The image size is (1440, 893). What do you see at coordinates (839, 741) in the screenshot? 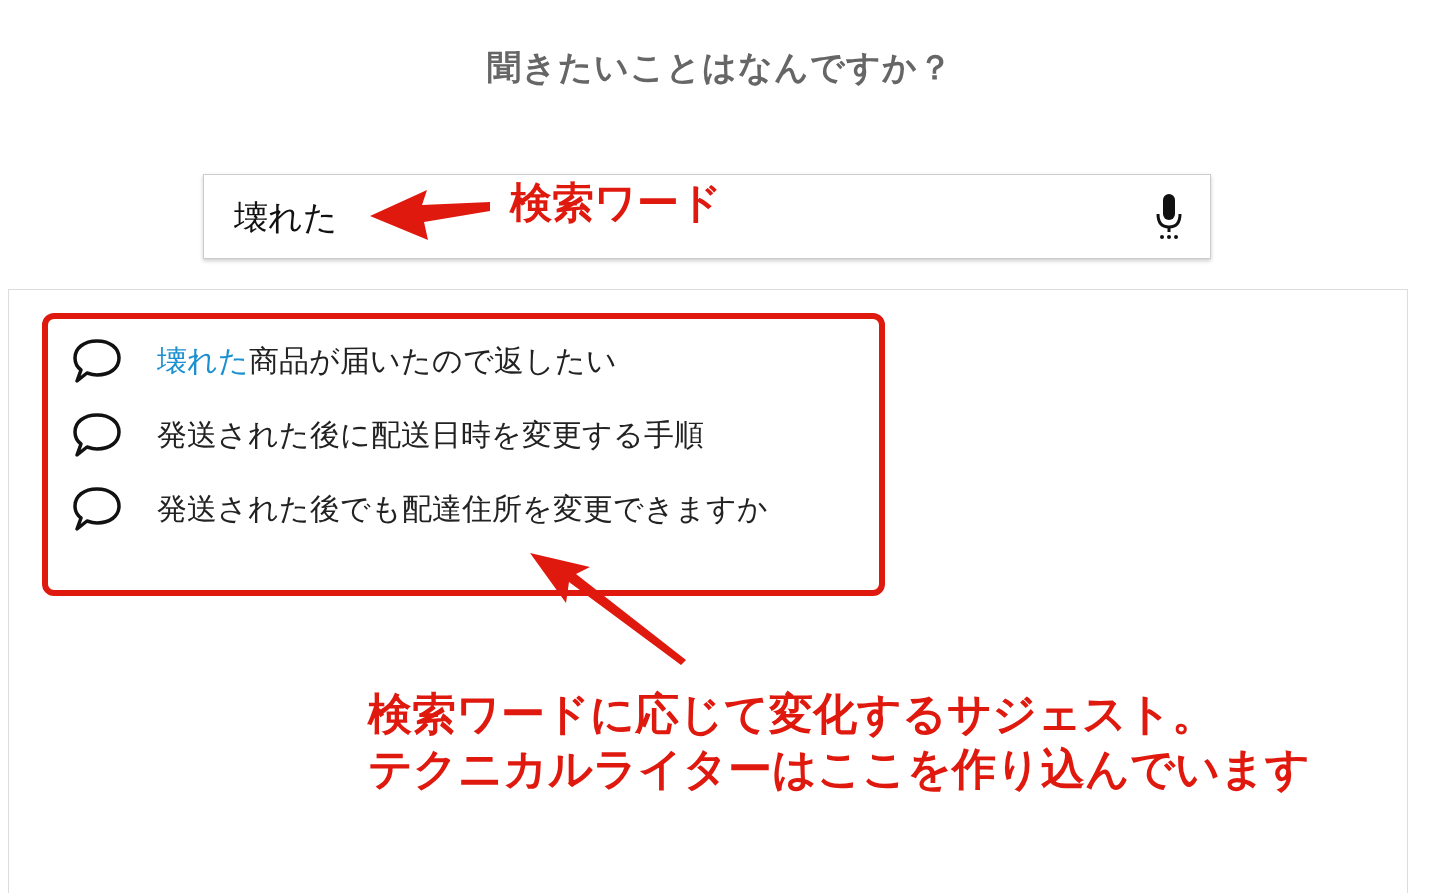
I see `annotation-text: 検索ワードに応じて変化するサジェスト。 テクニカルライターはここを作り込んでいます` at bounding box center [839, 741].